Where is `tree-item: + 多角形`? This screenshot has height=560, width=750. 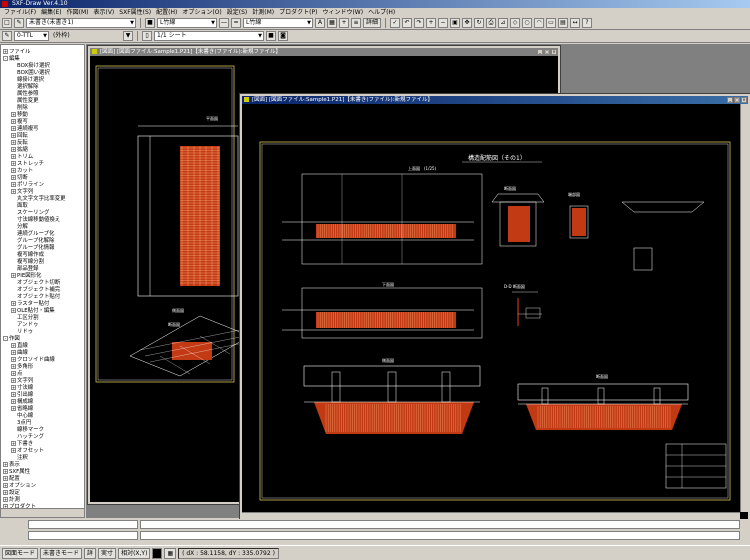 tree-item: + 多角形 is located at coordinates (43, 367).